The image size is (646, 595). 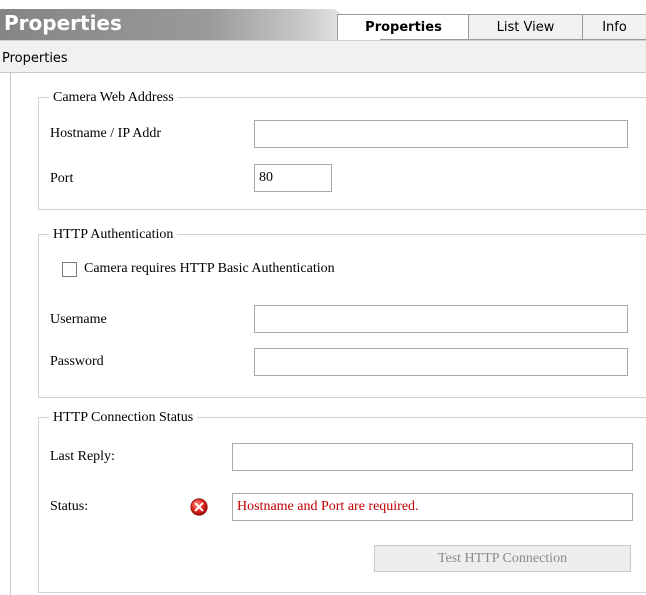 I want to click on group-legend: HTTP Authentication, so click(x=113, y=235).